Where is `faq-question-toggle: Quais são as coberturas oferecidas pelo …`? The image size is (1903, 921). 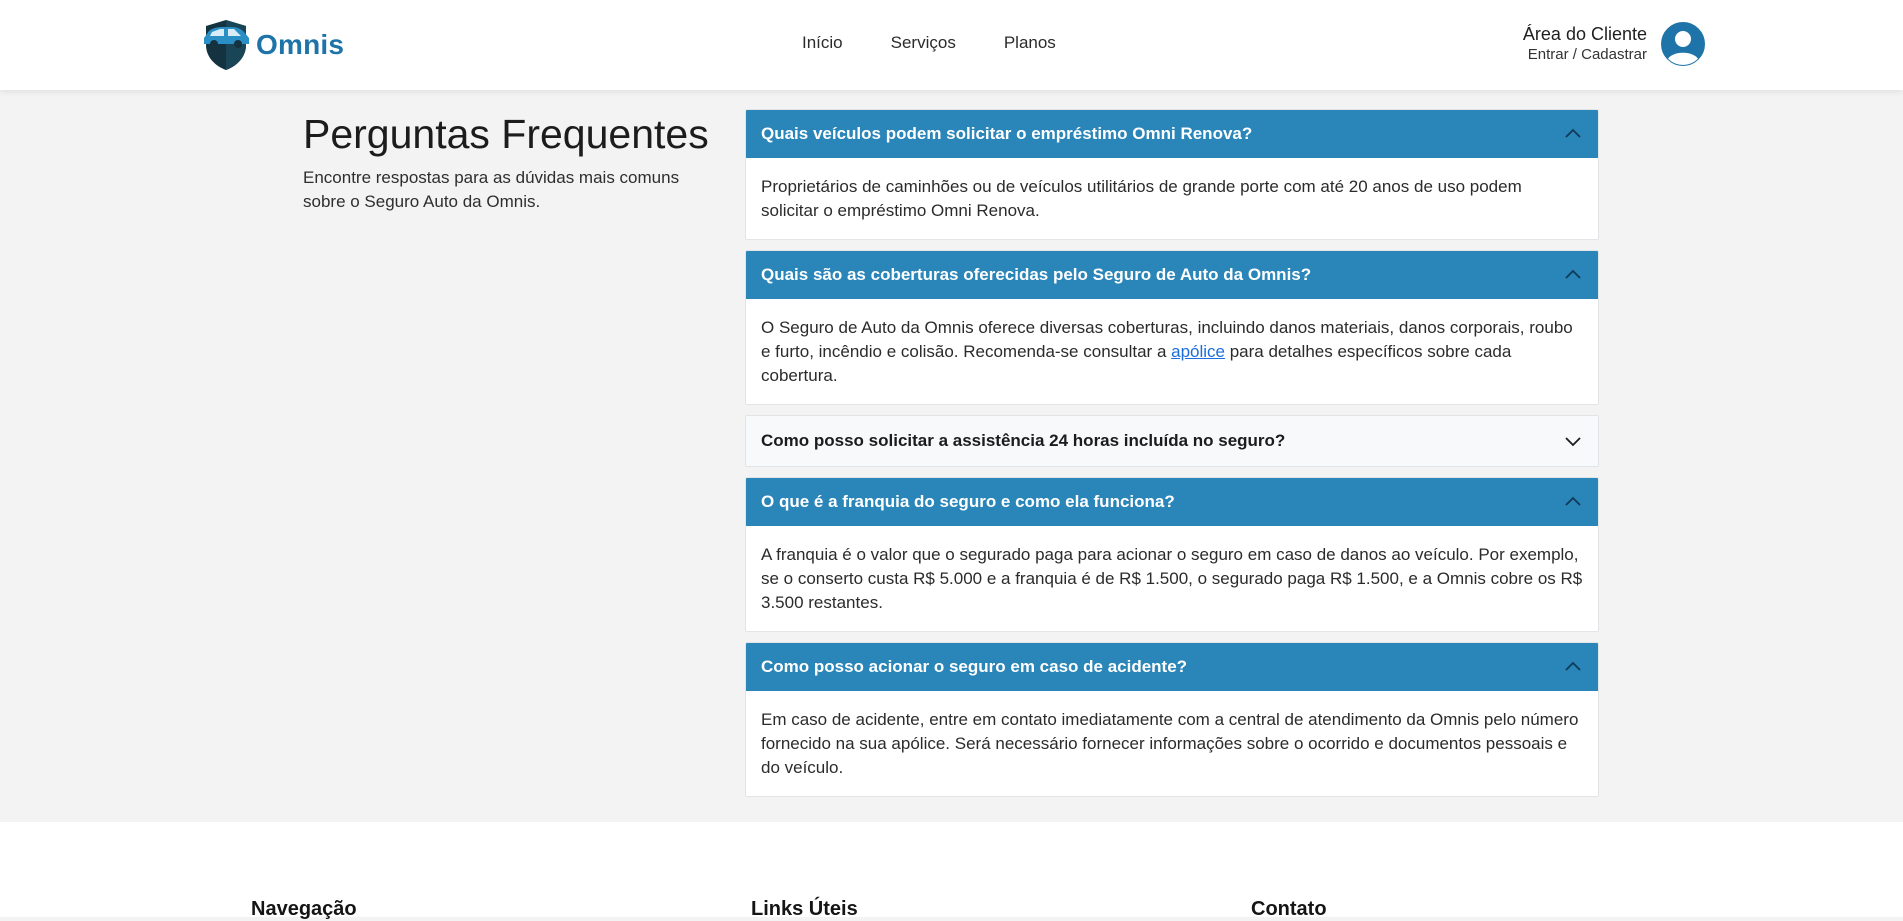
faq-question-toggle: Quais são as coberturas oferecidas pelo … is located at coordinates (1172, 275).